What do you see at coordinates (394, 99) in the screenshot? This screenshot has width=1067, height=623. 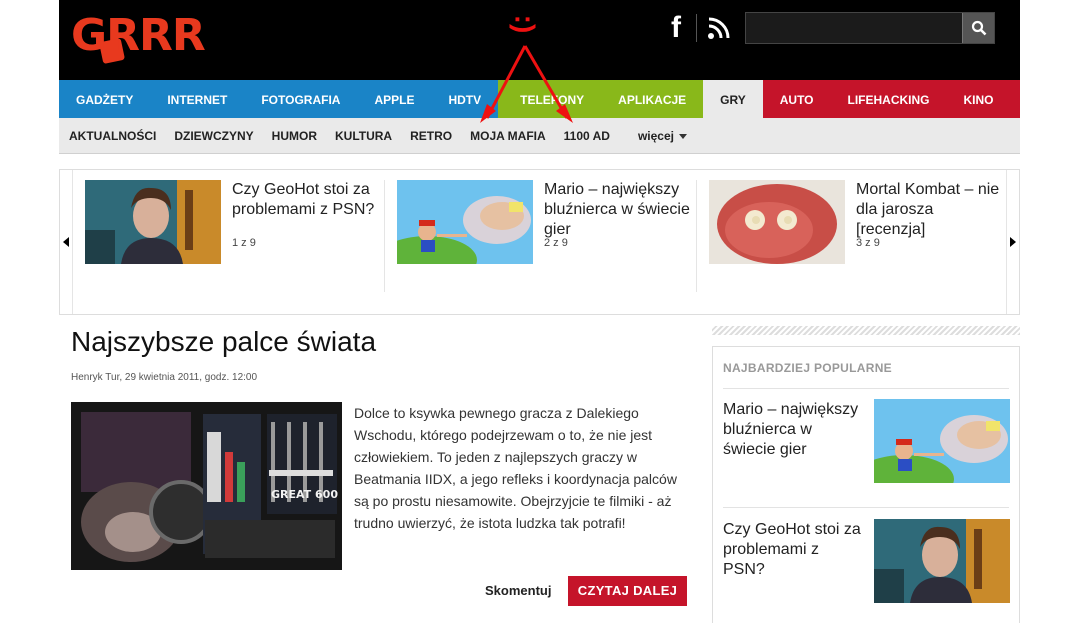 I see `nav-item-apple: APPLE` at bounding box center [394, 99].